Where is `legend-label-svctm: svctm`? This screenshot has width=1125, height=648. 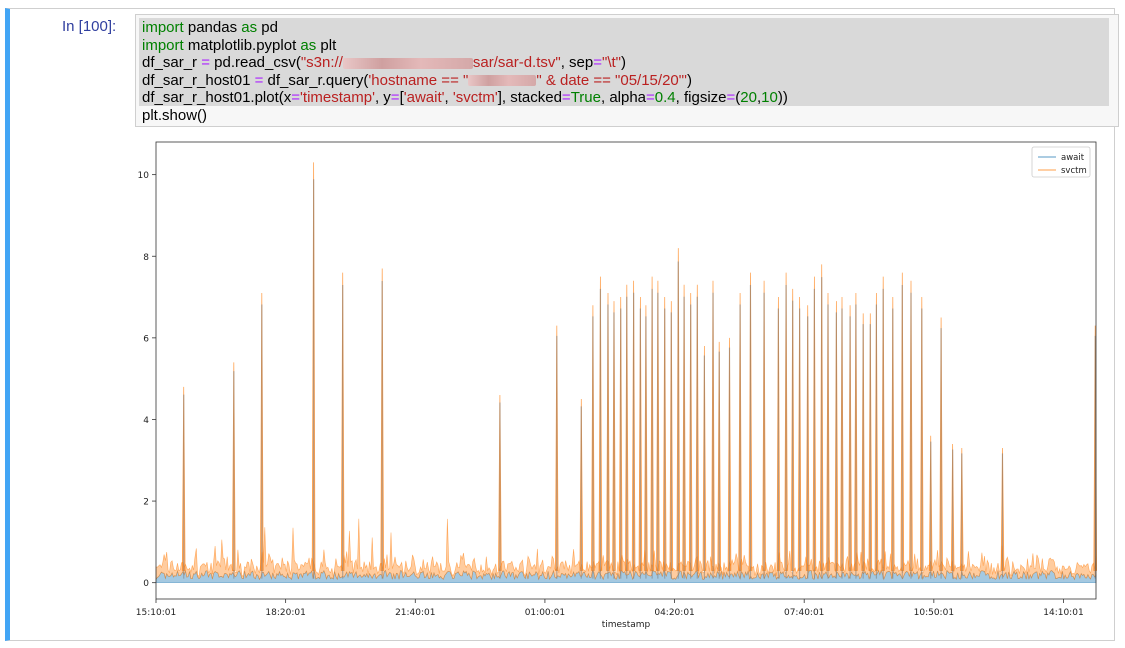 legend-label-svctm: svctm is located at coordinates (1074, 171).